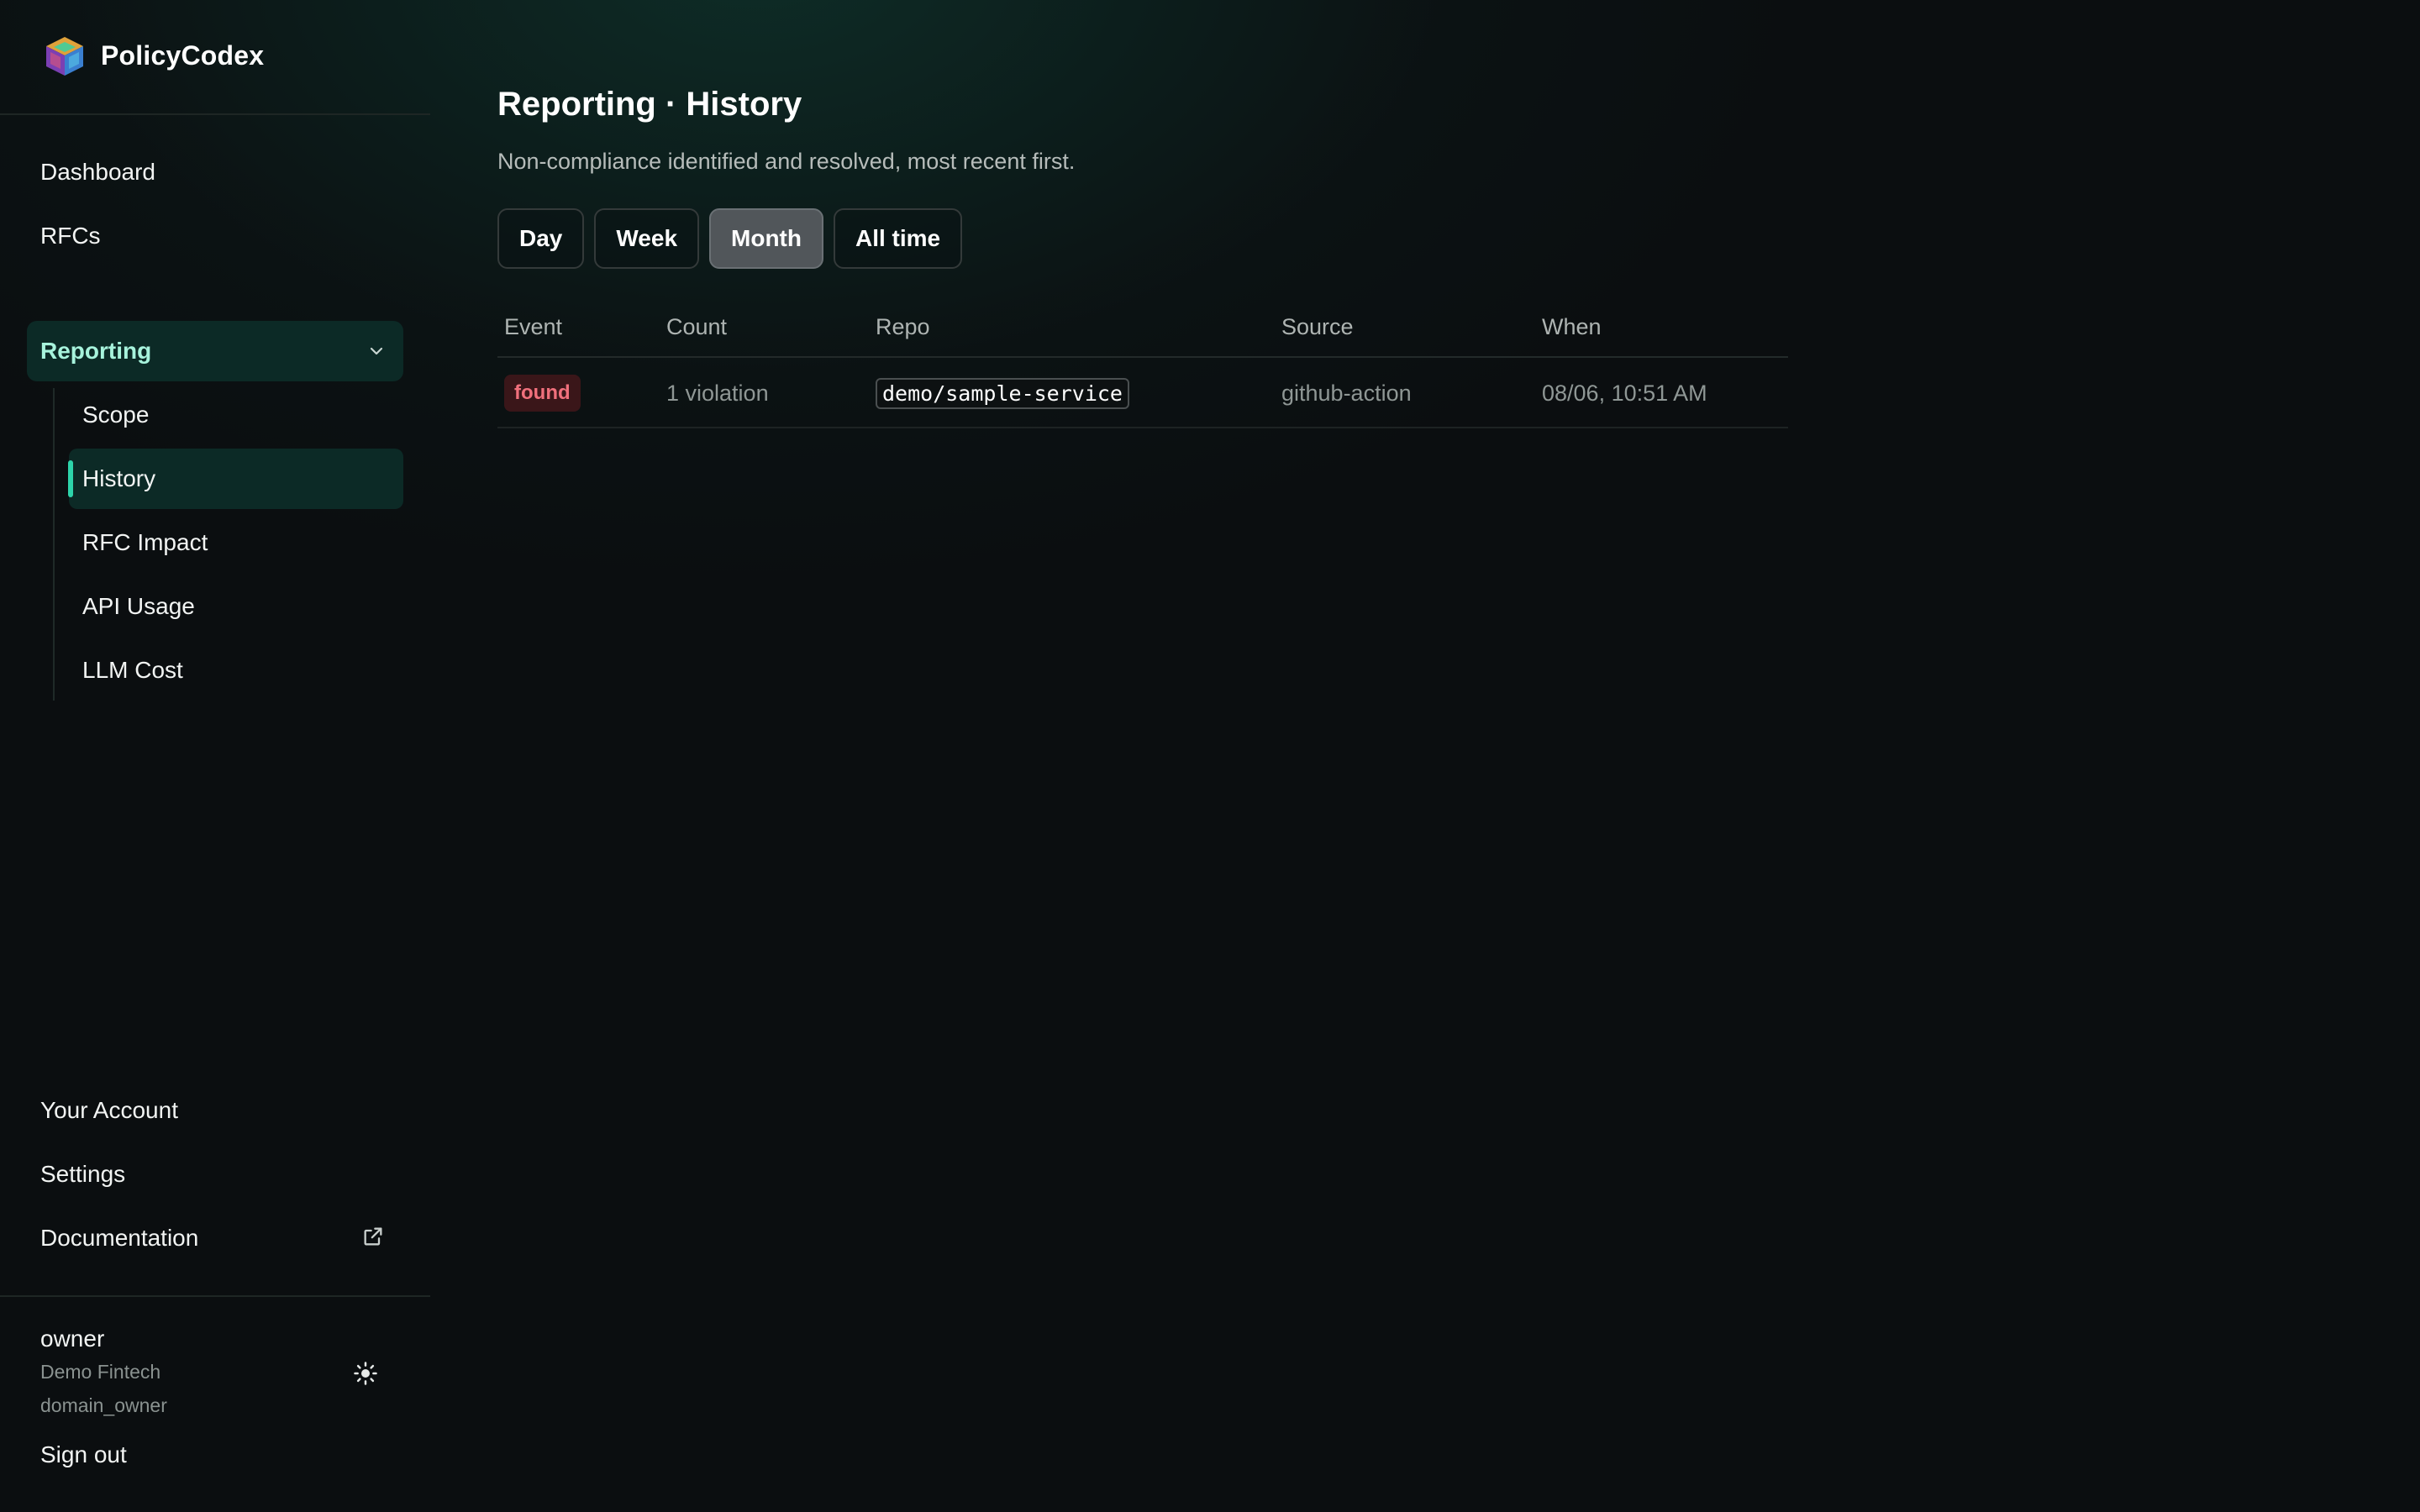 This screenshot has height=1512, width=2420. What do you see at coordinates (54, 544) in the screenshot?
I see `subnav-guide-line` at bounding box center [54, 544].